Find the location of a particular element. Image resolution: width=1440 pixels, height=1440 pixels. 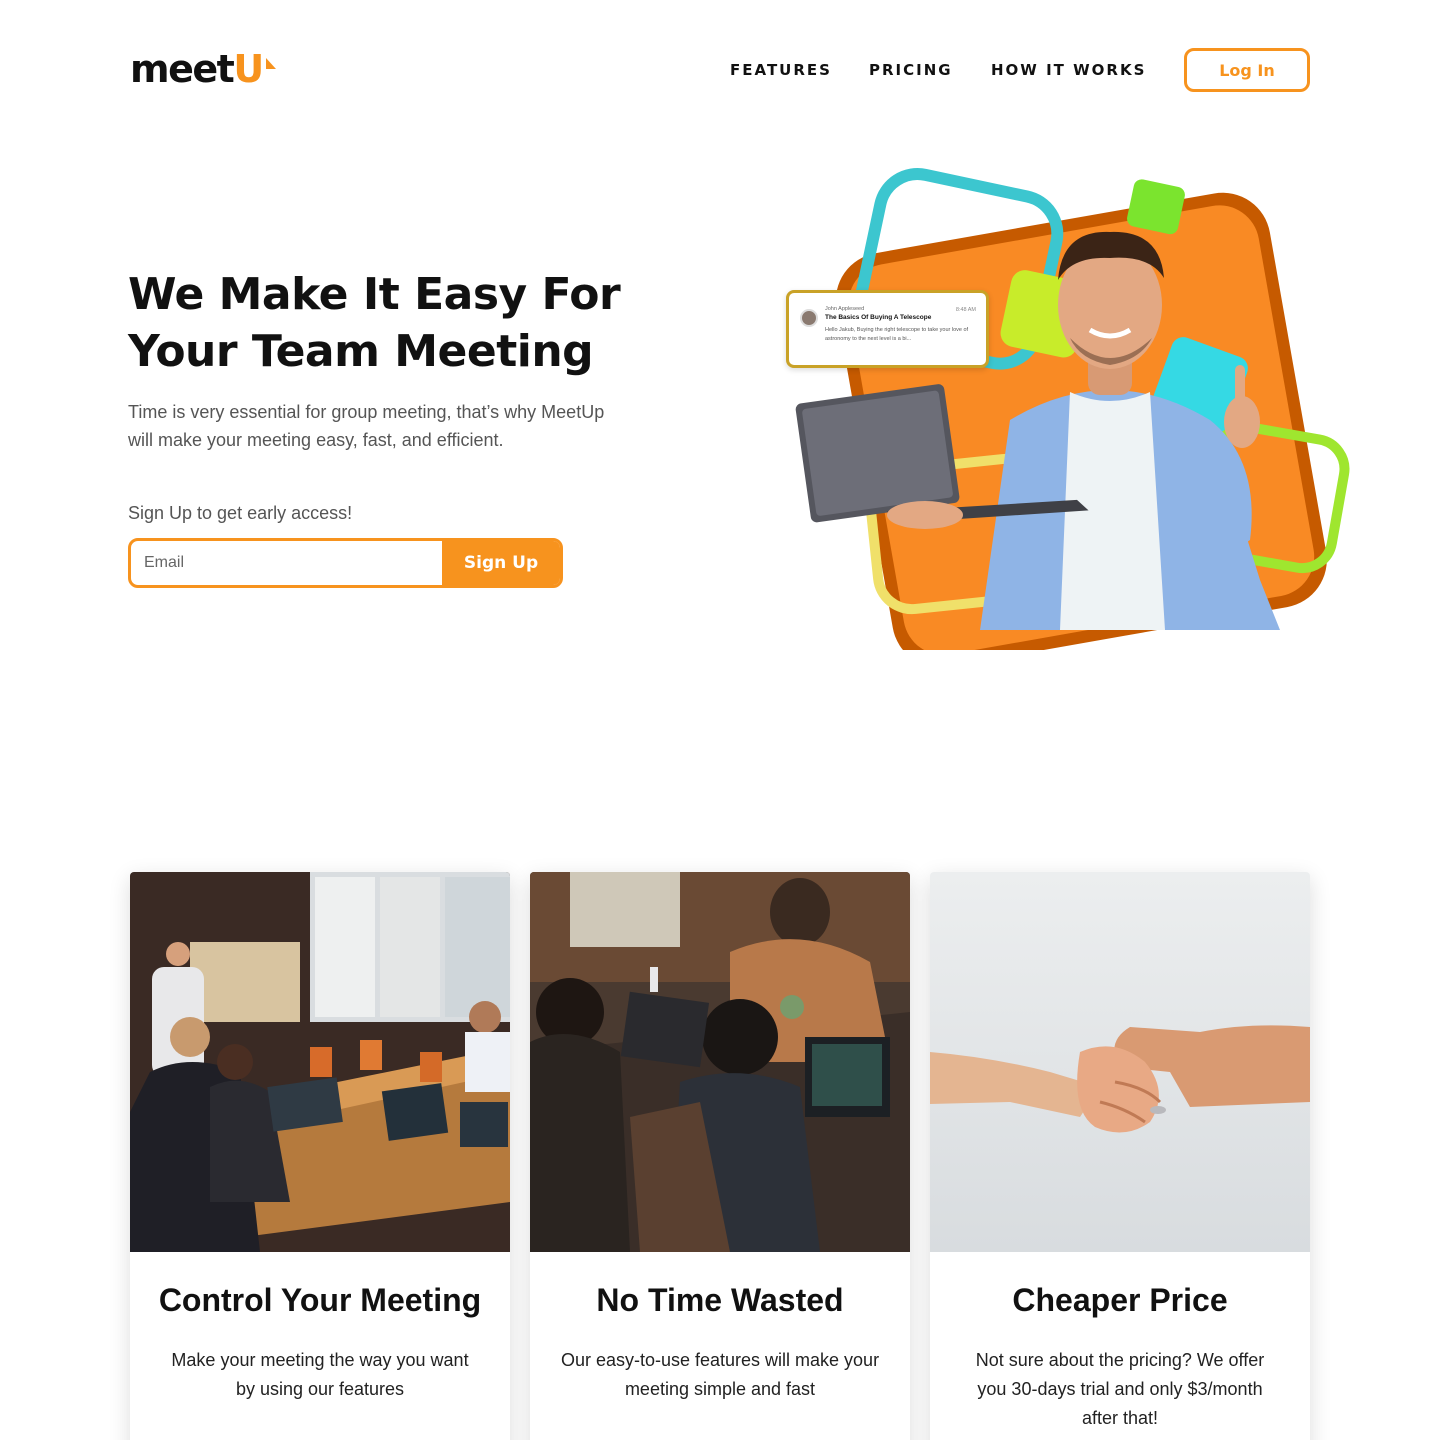

message-time: 8:48 AM is located at coordinates (965, 310).